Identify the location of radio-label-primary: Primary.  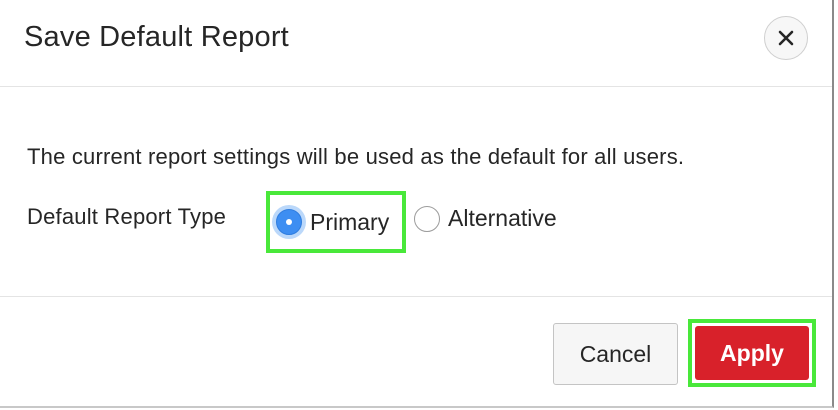
(350, 221).